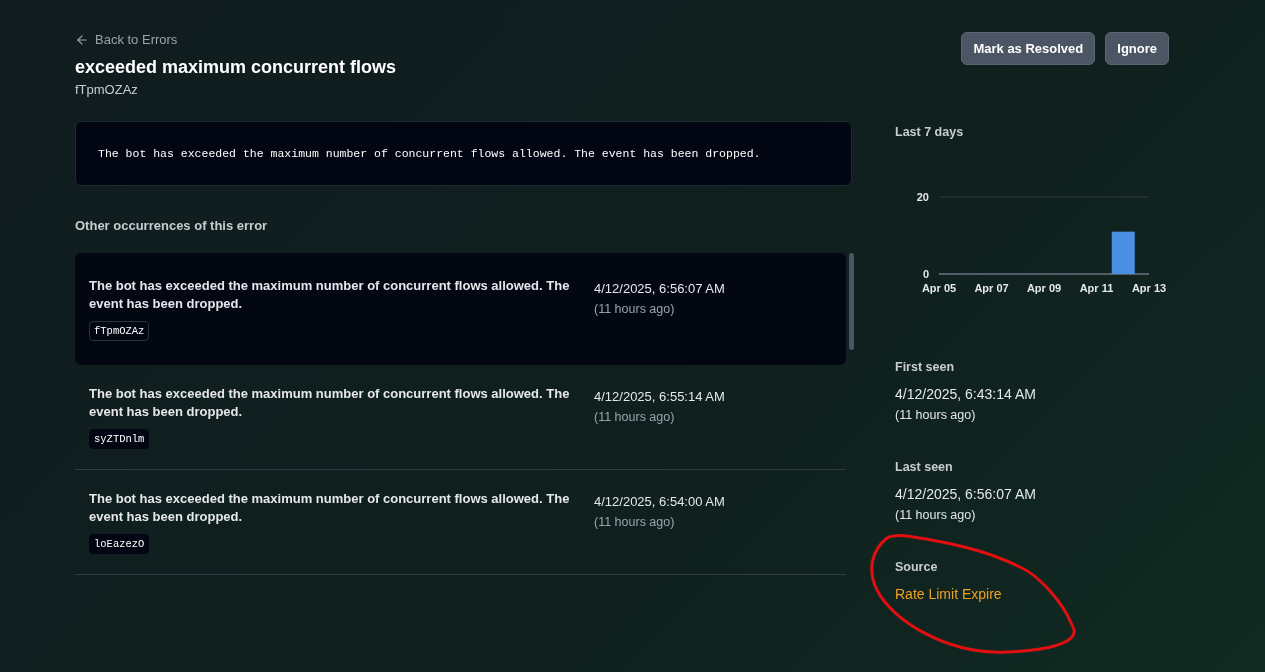 This screenshot has height=672, width=1265. I want to click on occurrence-timestamp: 4/12/2025, 6:54:00 AM, so click(660, 501).